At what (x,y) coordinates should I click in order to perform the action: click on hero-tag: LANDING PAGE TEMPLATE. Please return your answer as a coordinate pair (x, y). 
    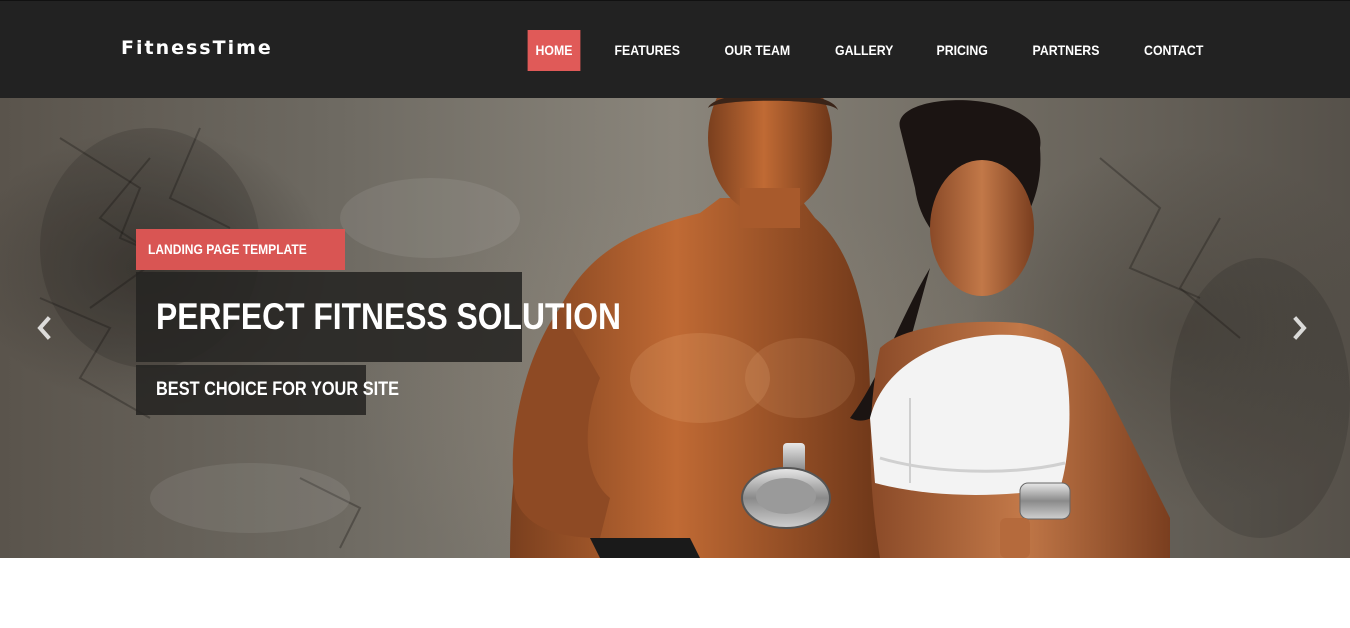
    Looking at the image, I should click on (240, 249).